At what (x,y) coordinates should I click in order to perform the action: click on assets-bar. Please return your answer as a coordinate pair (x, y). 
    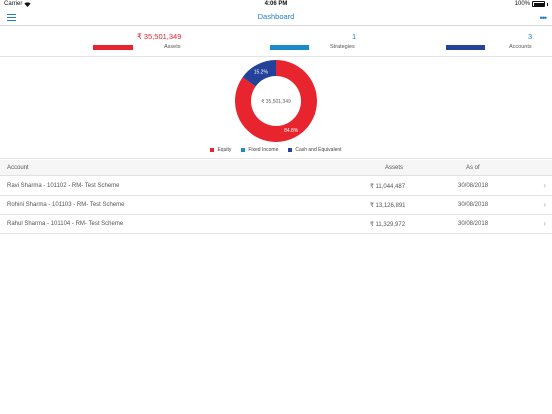
    Looking at the image, I should click on (113, 47).